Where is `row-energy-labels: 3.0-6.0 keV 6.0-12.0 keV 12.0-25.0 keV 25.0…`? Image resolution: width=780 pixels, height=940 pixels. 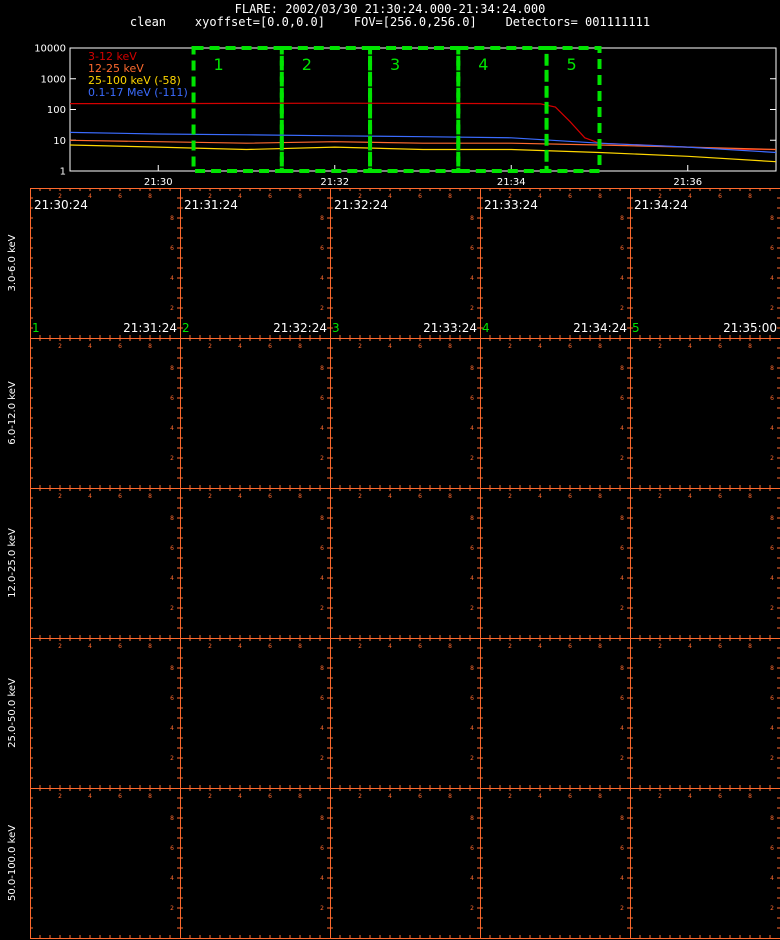
row-energy-labels: 3.0-6.0 keV 6.0-12.0 keV 12.0-25.0 keV 25.0… is located at coordinates (12, 567).